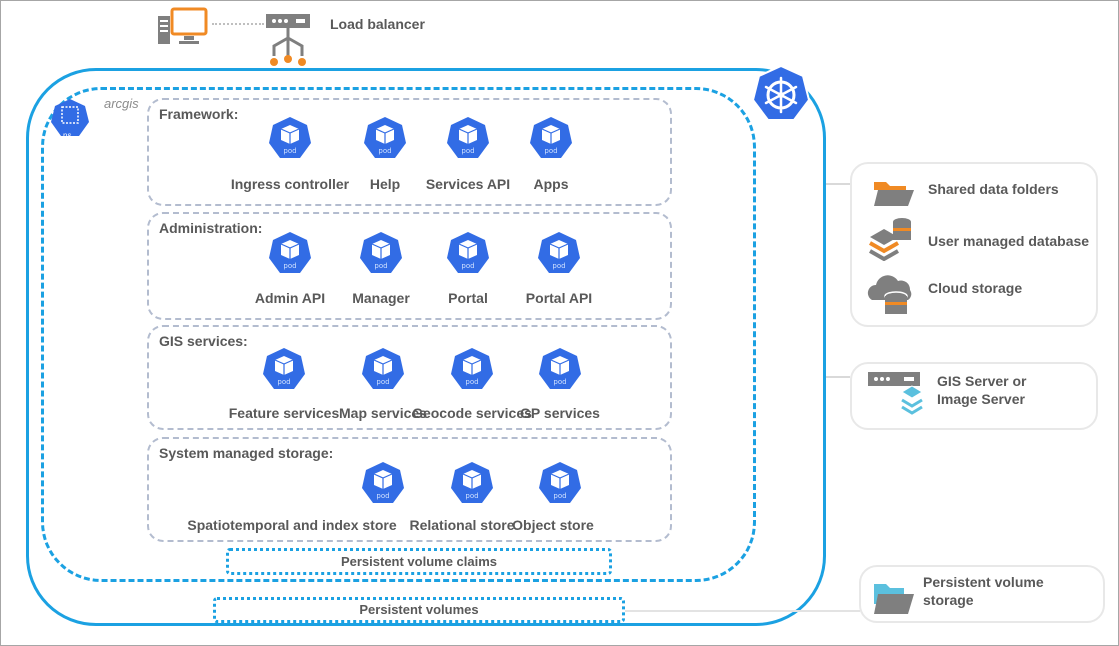 The height and width of the screenshot is (646, 1119). Describe the element at coordinates (975, 288) in the screenshot. I see `storage-item-cloud-storage: Cloud storage` at that location.